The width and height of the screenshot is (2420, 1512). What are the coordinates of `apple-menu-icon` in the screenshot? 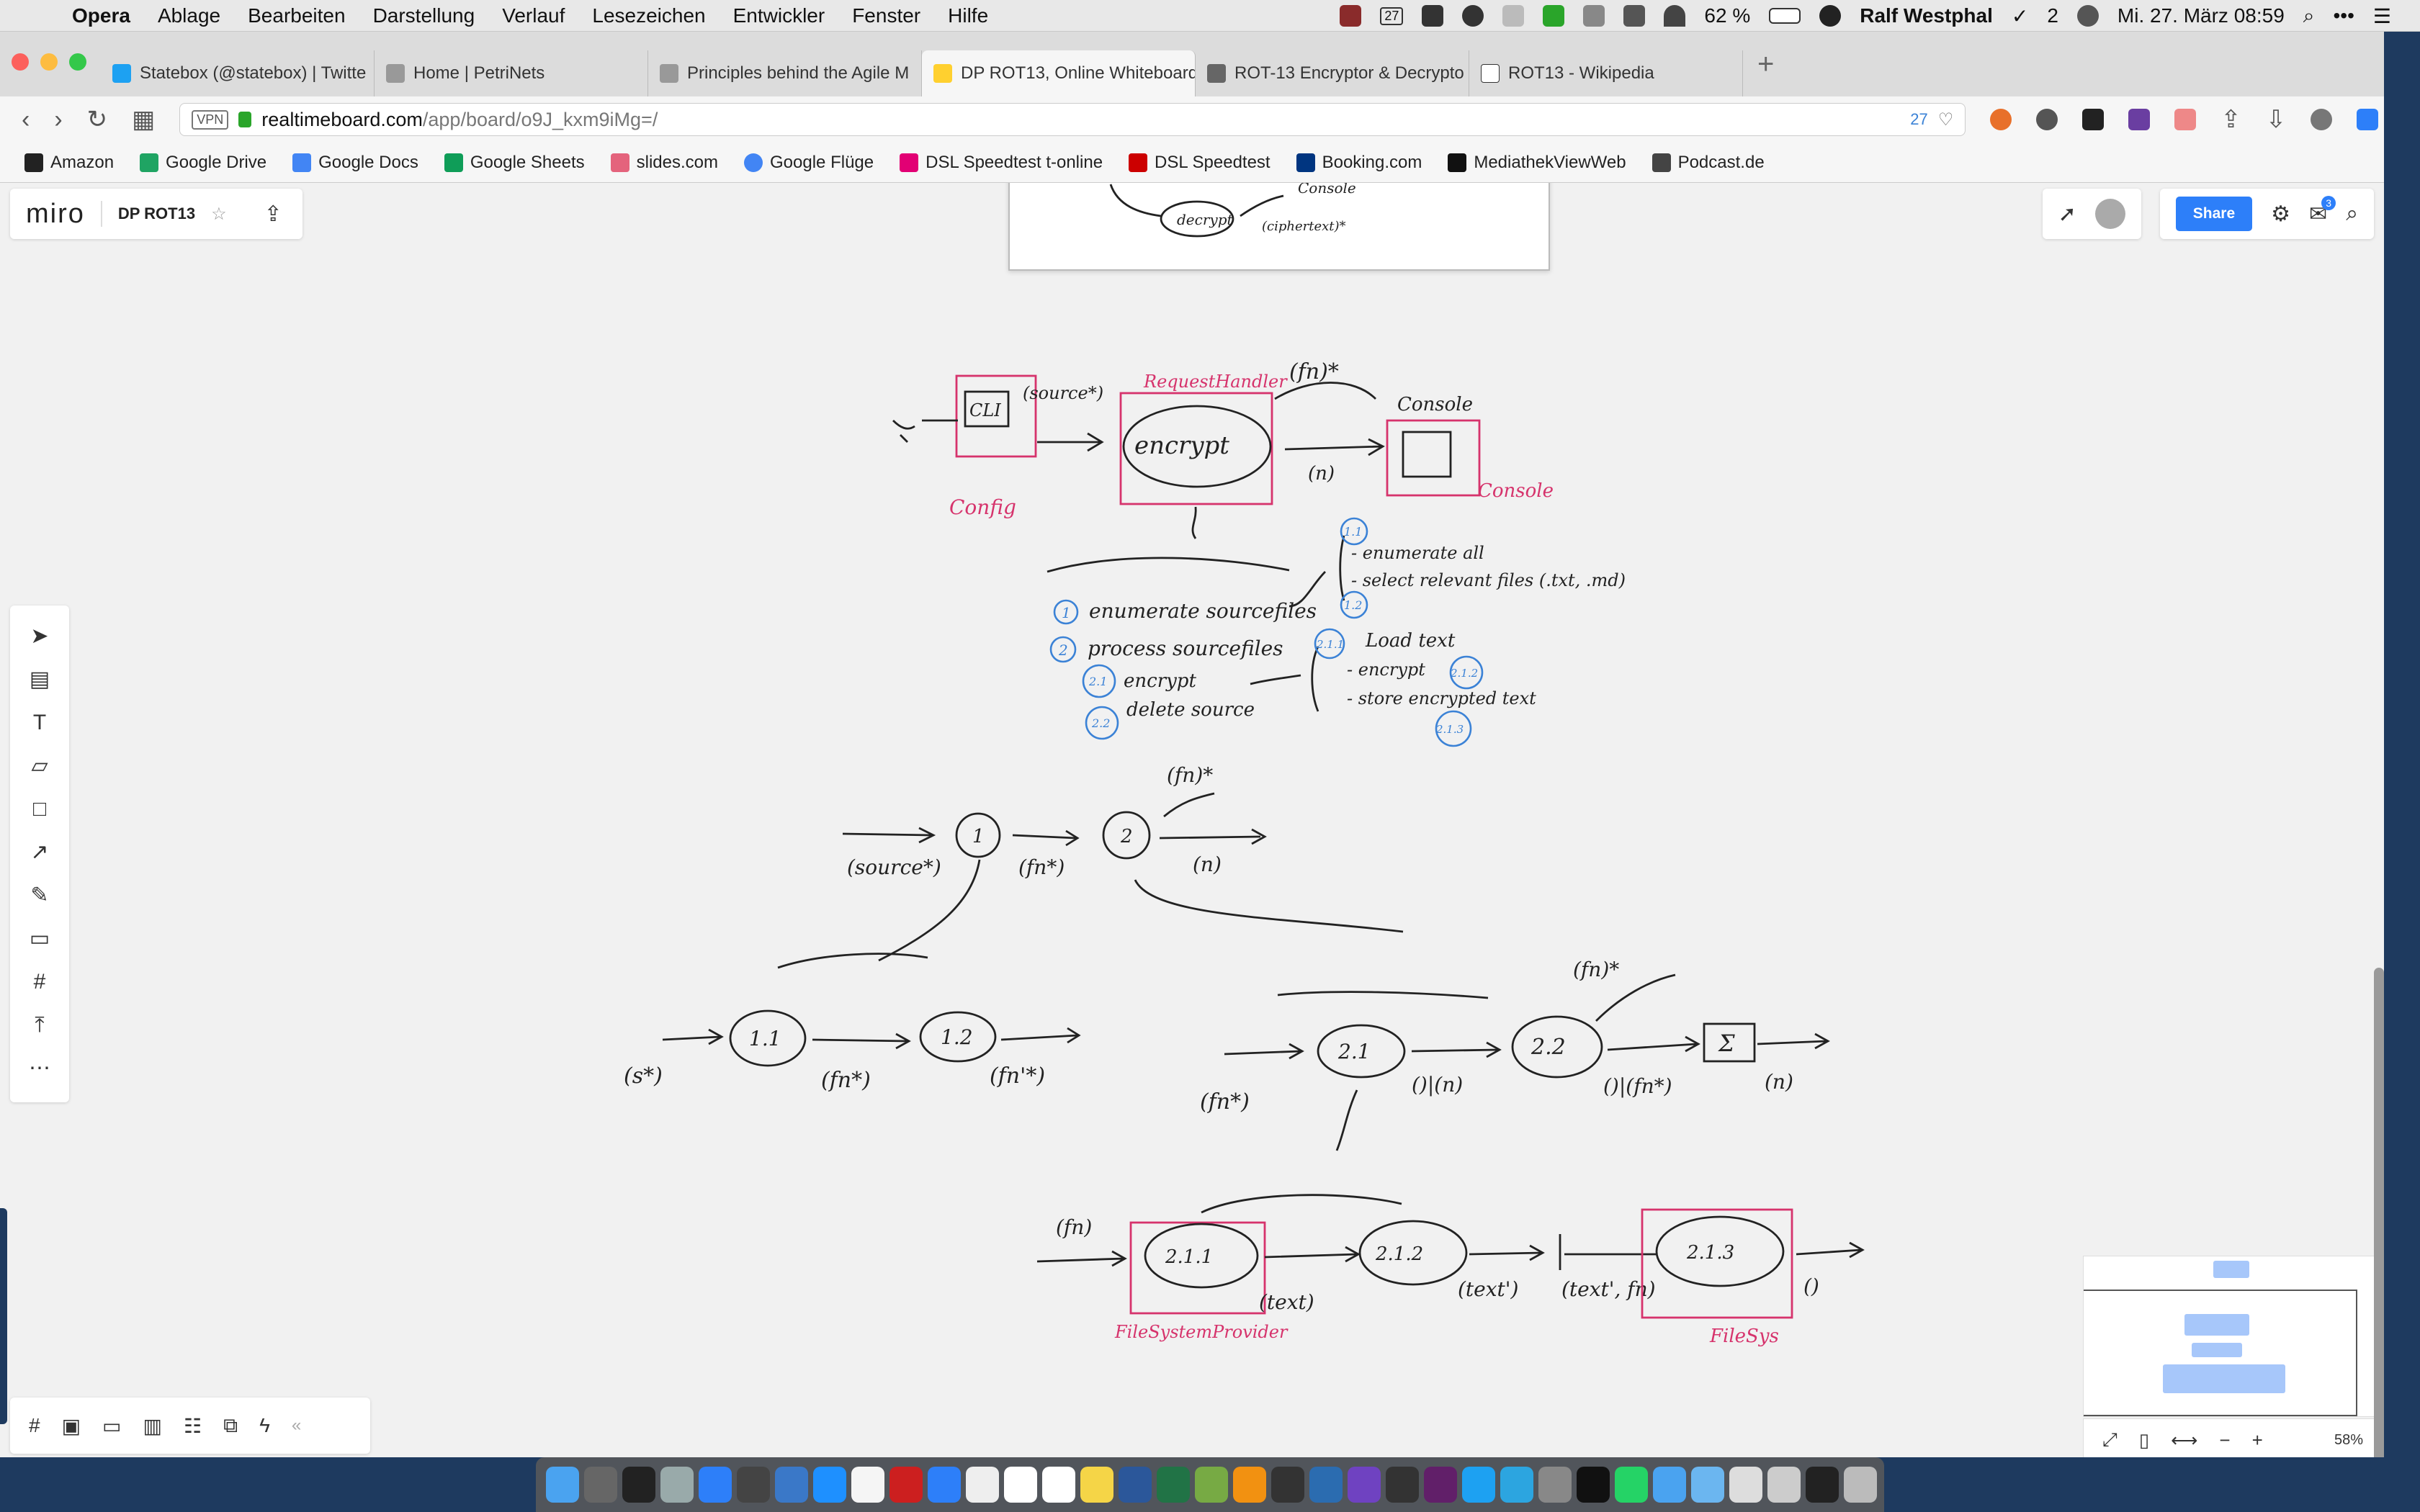 It's located at (38, 16).